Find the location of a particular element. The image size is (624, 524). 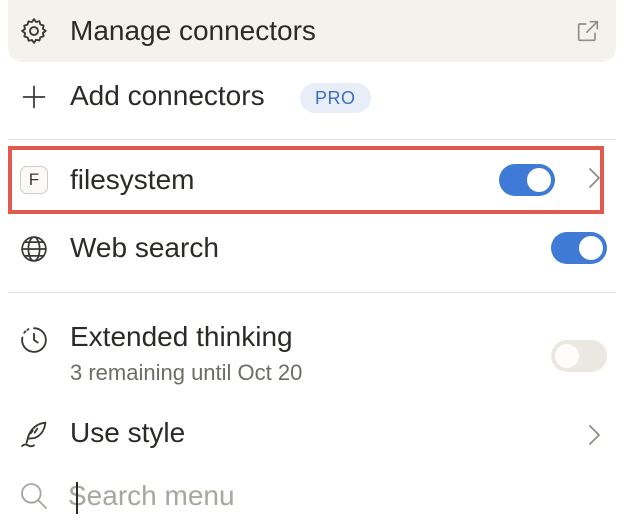

pro-badge: PRO is located at coordinates (335, 98).